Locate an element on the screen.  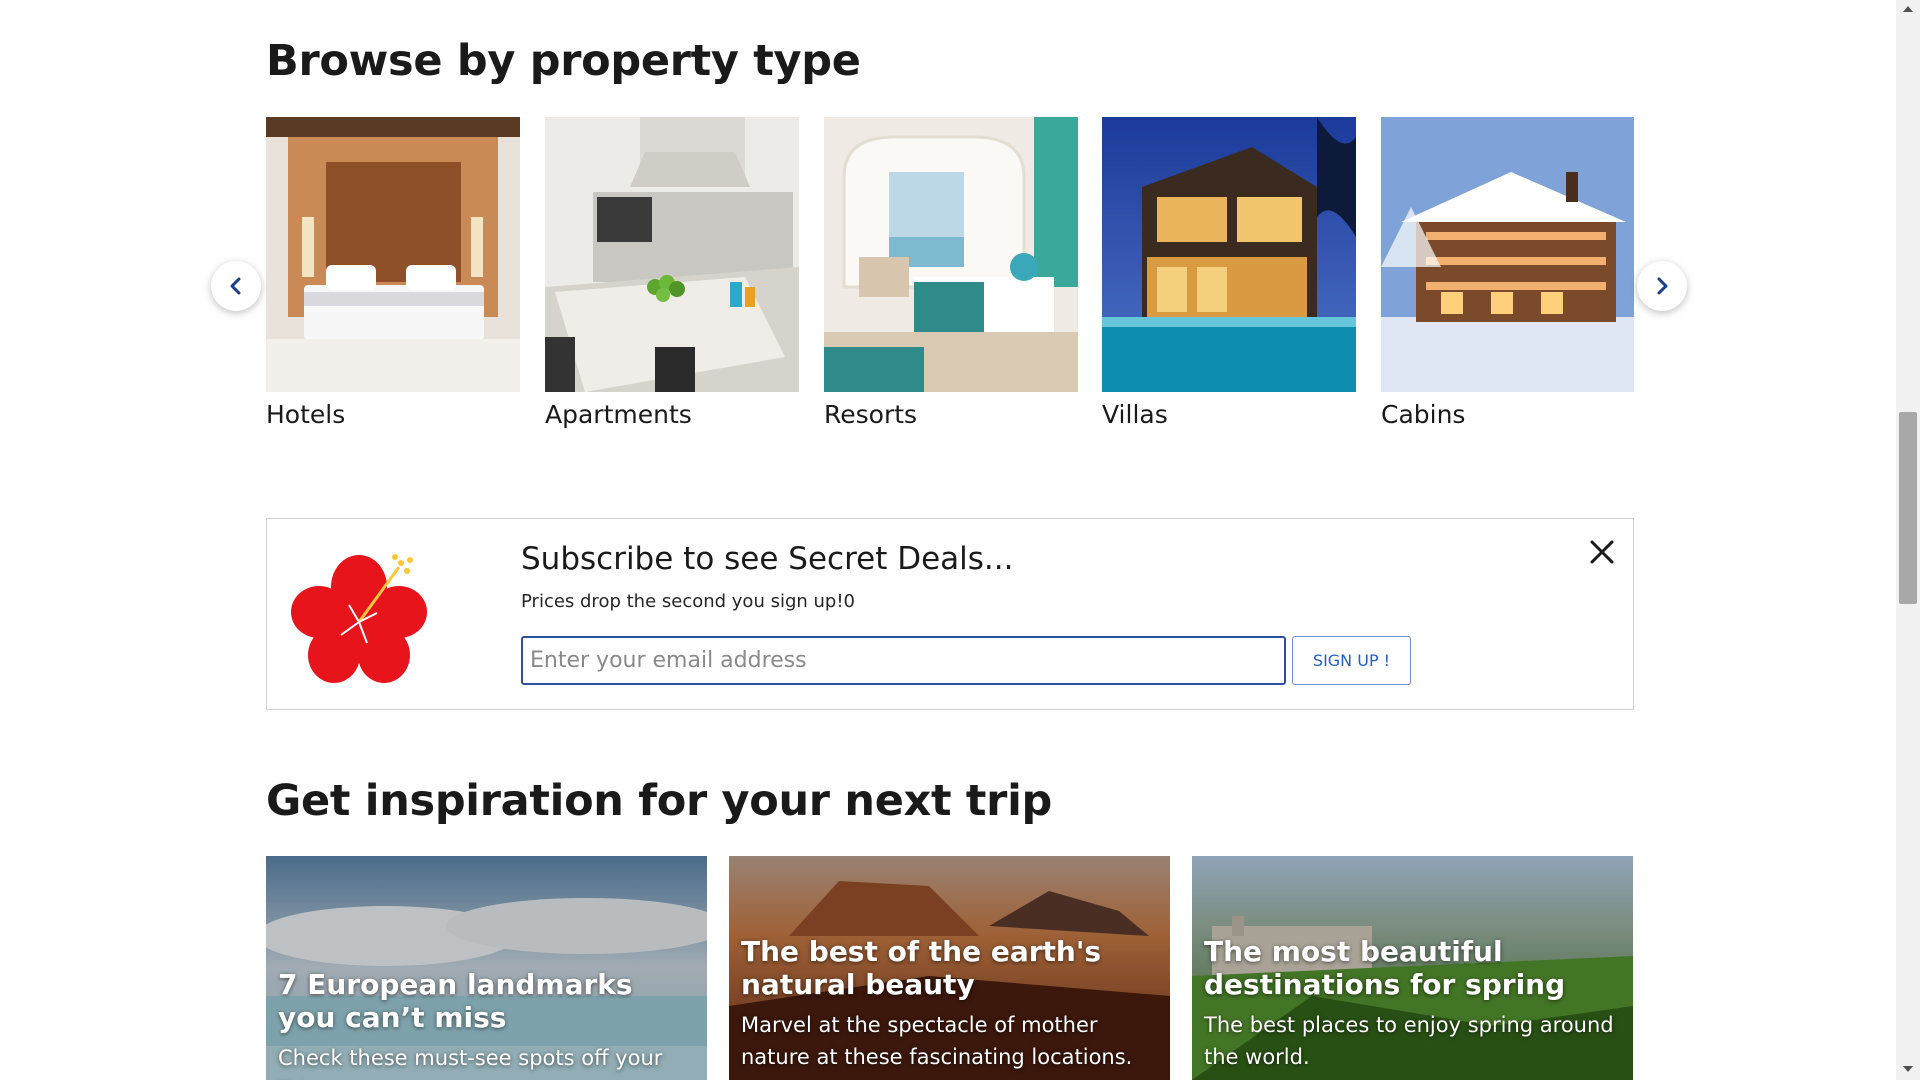
apartments-image is located at coordinates (672, 254).